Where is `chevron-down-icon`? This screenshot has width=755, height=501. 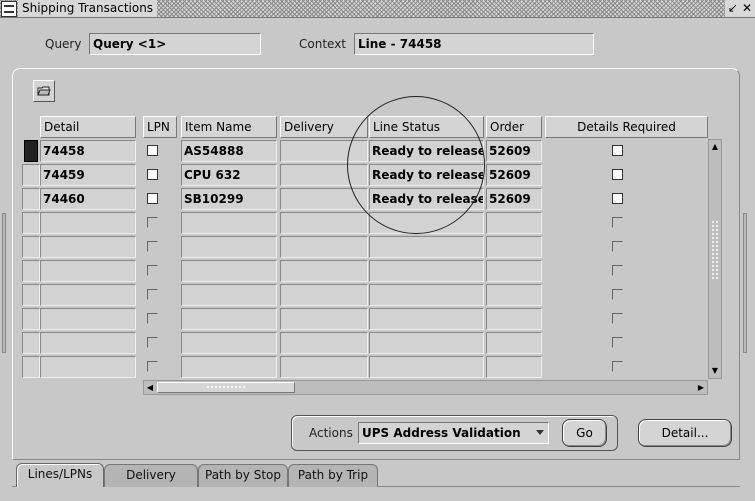 chevron-down-icon is located at coordinates (540, 432).